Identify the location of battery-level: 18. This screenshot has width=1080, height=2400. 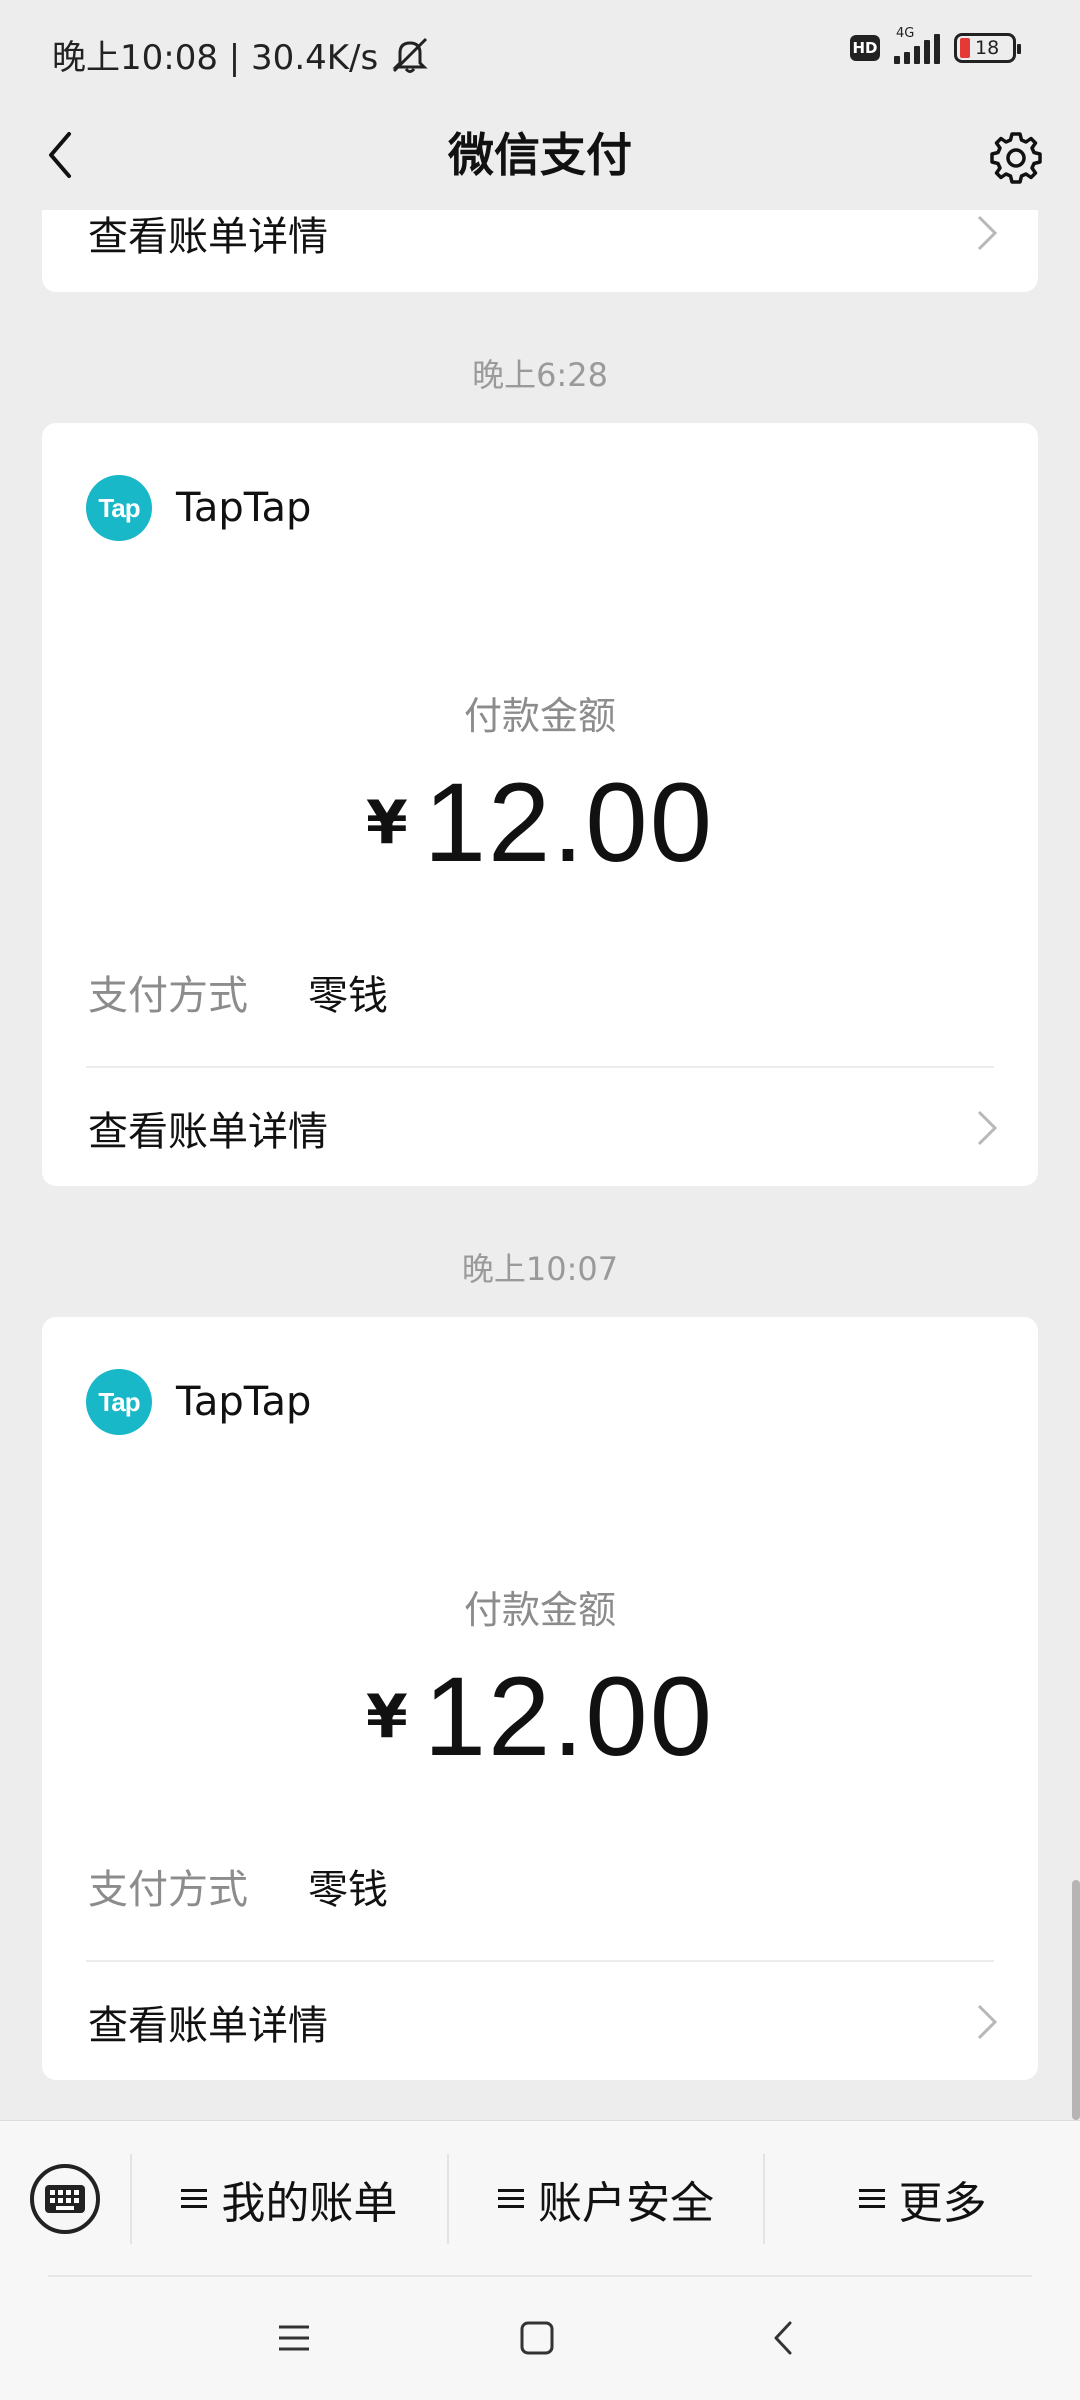
(987, 48).